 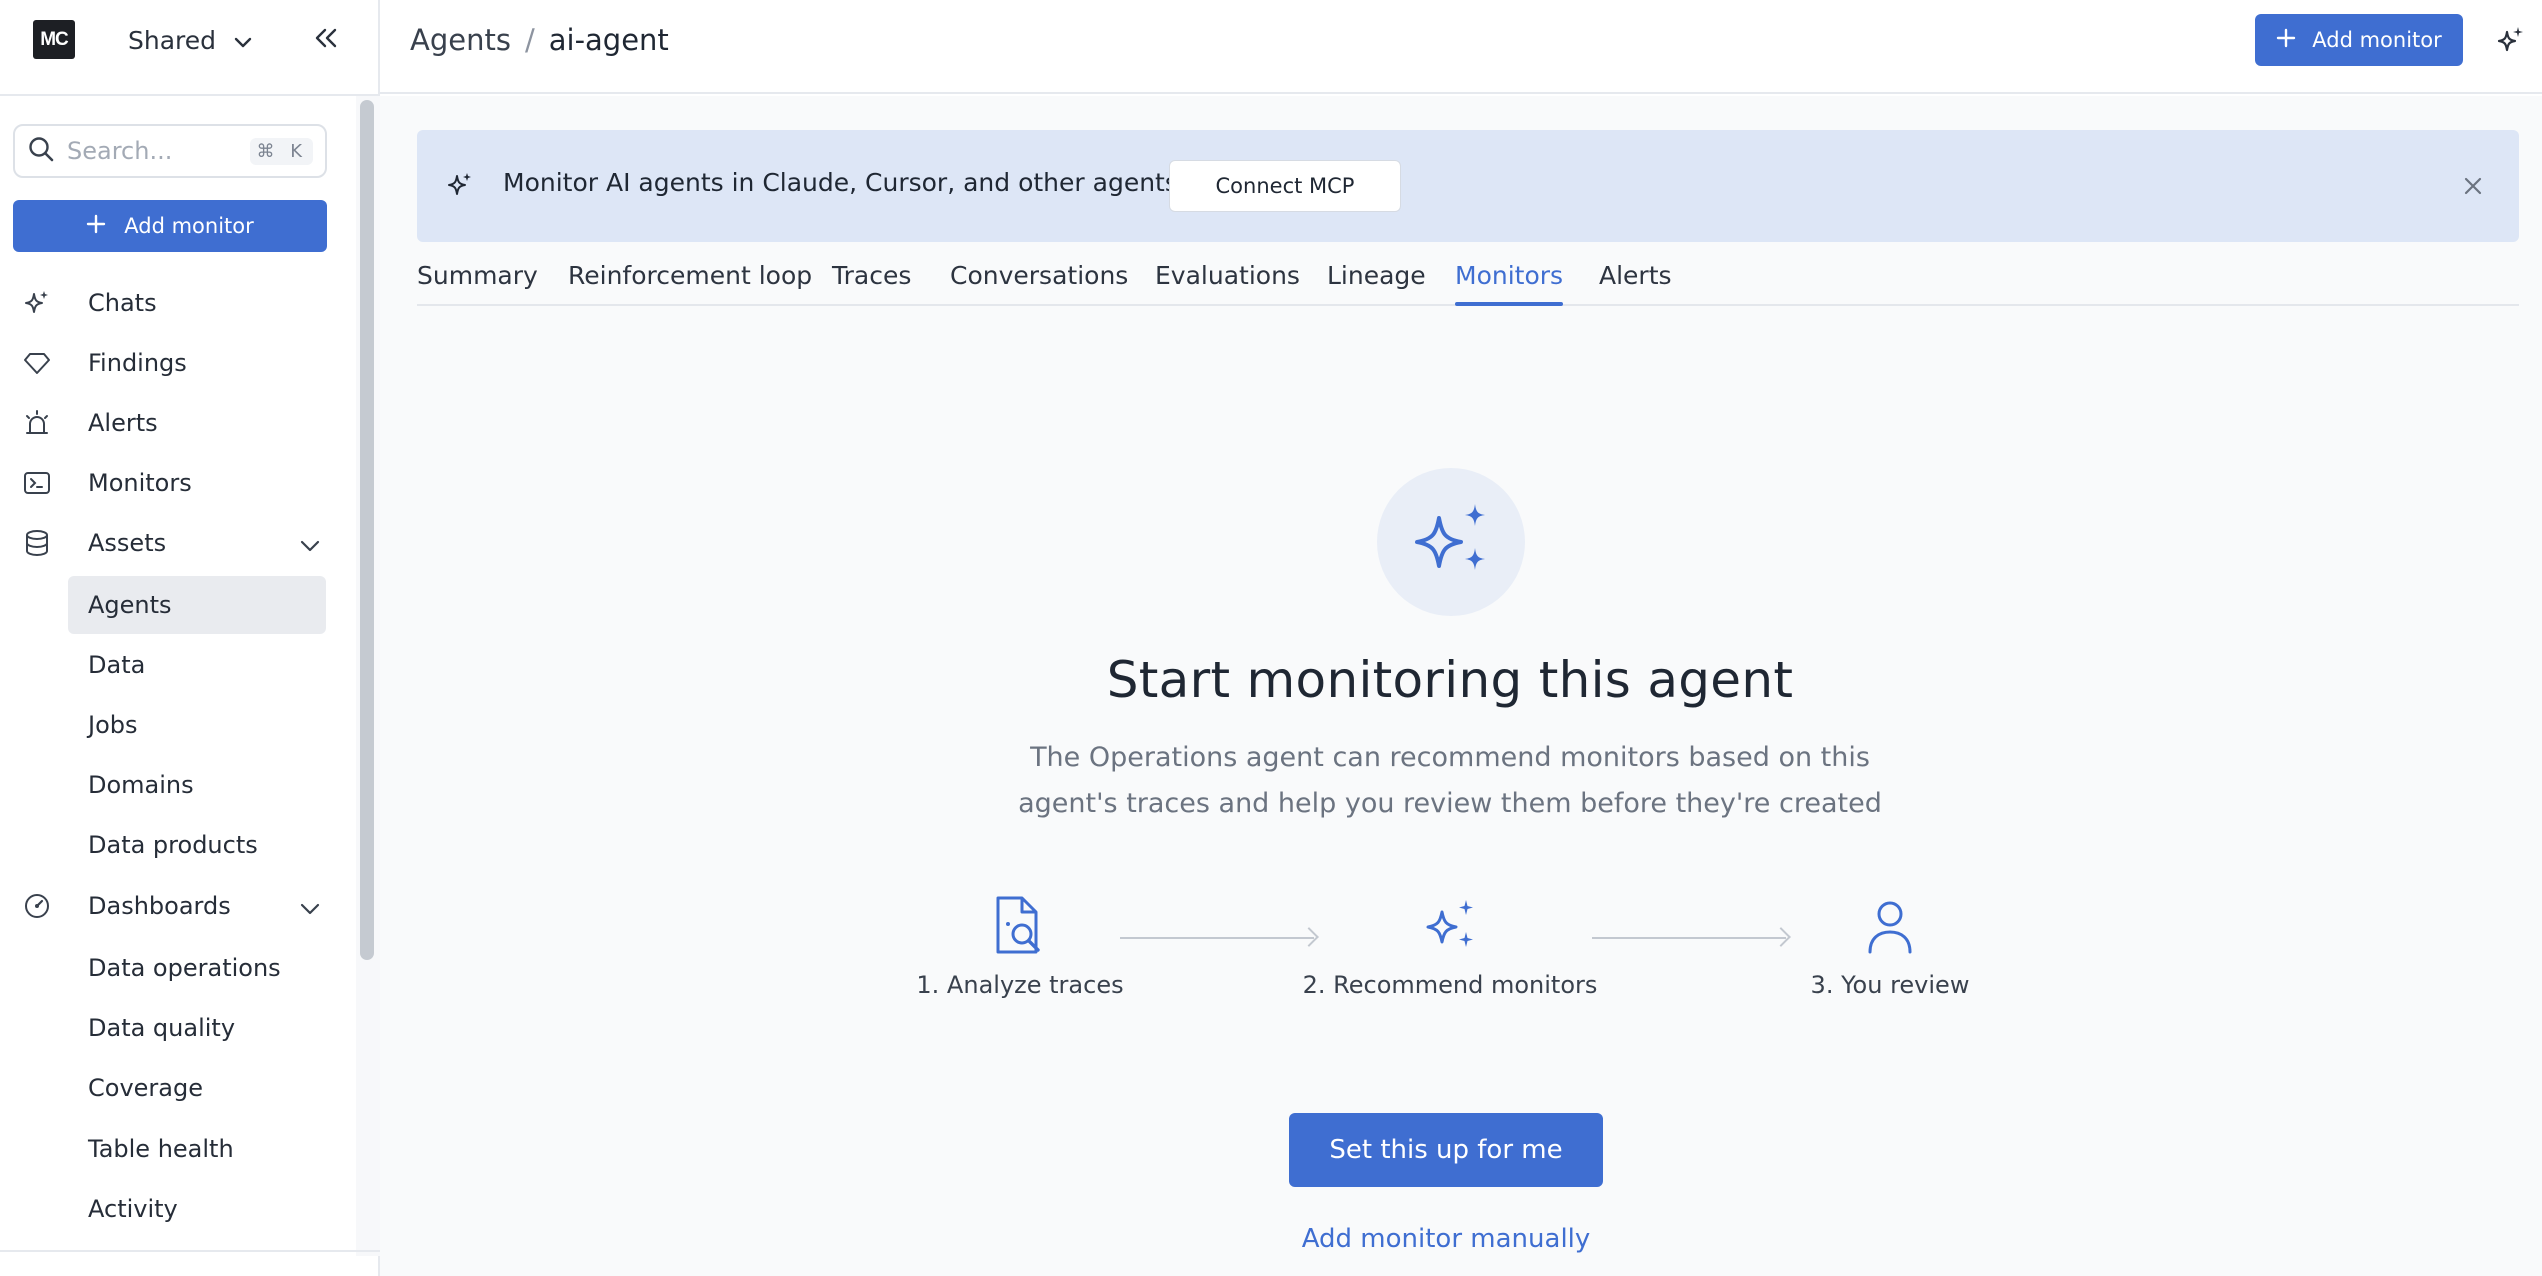 What do you see at coordinates (1020, 985) in the screenshot?
I see `step-label: 1. Analyze traces` at bounding box center [1020, 985].